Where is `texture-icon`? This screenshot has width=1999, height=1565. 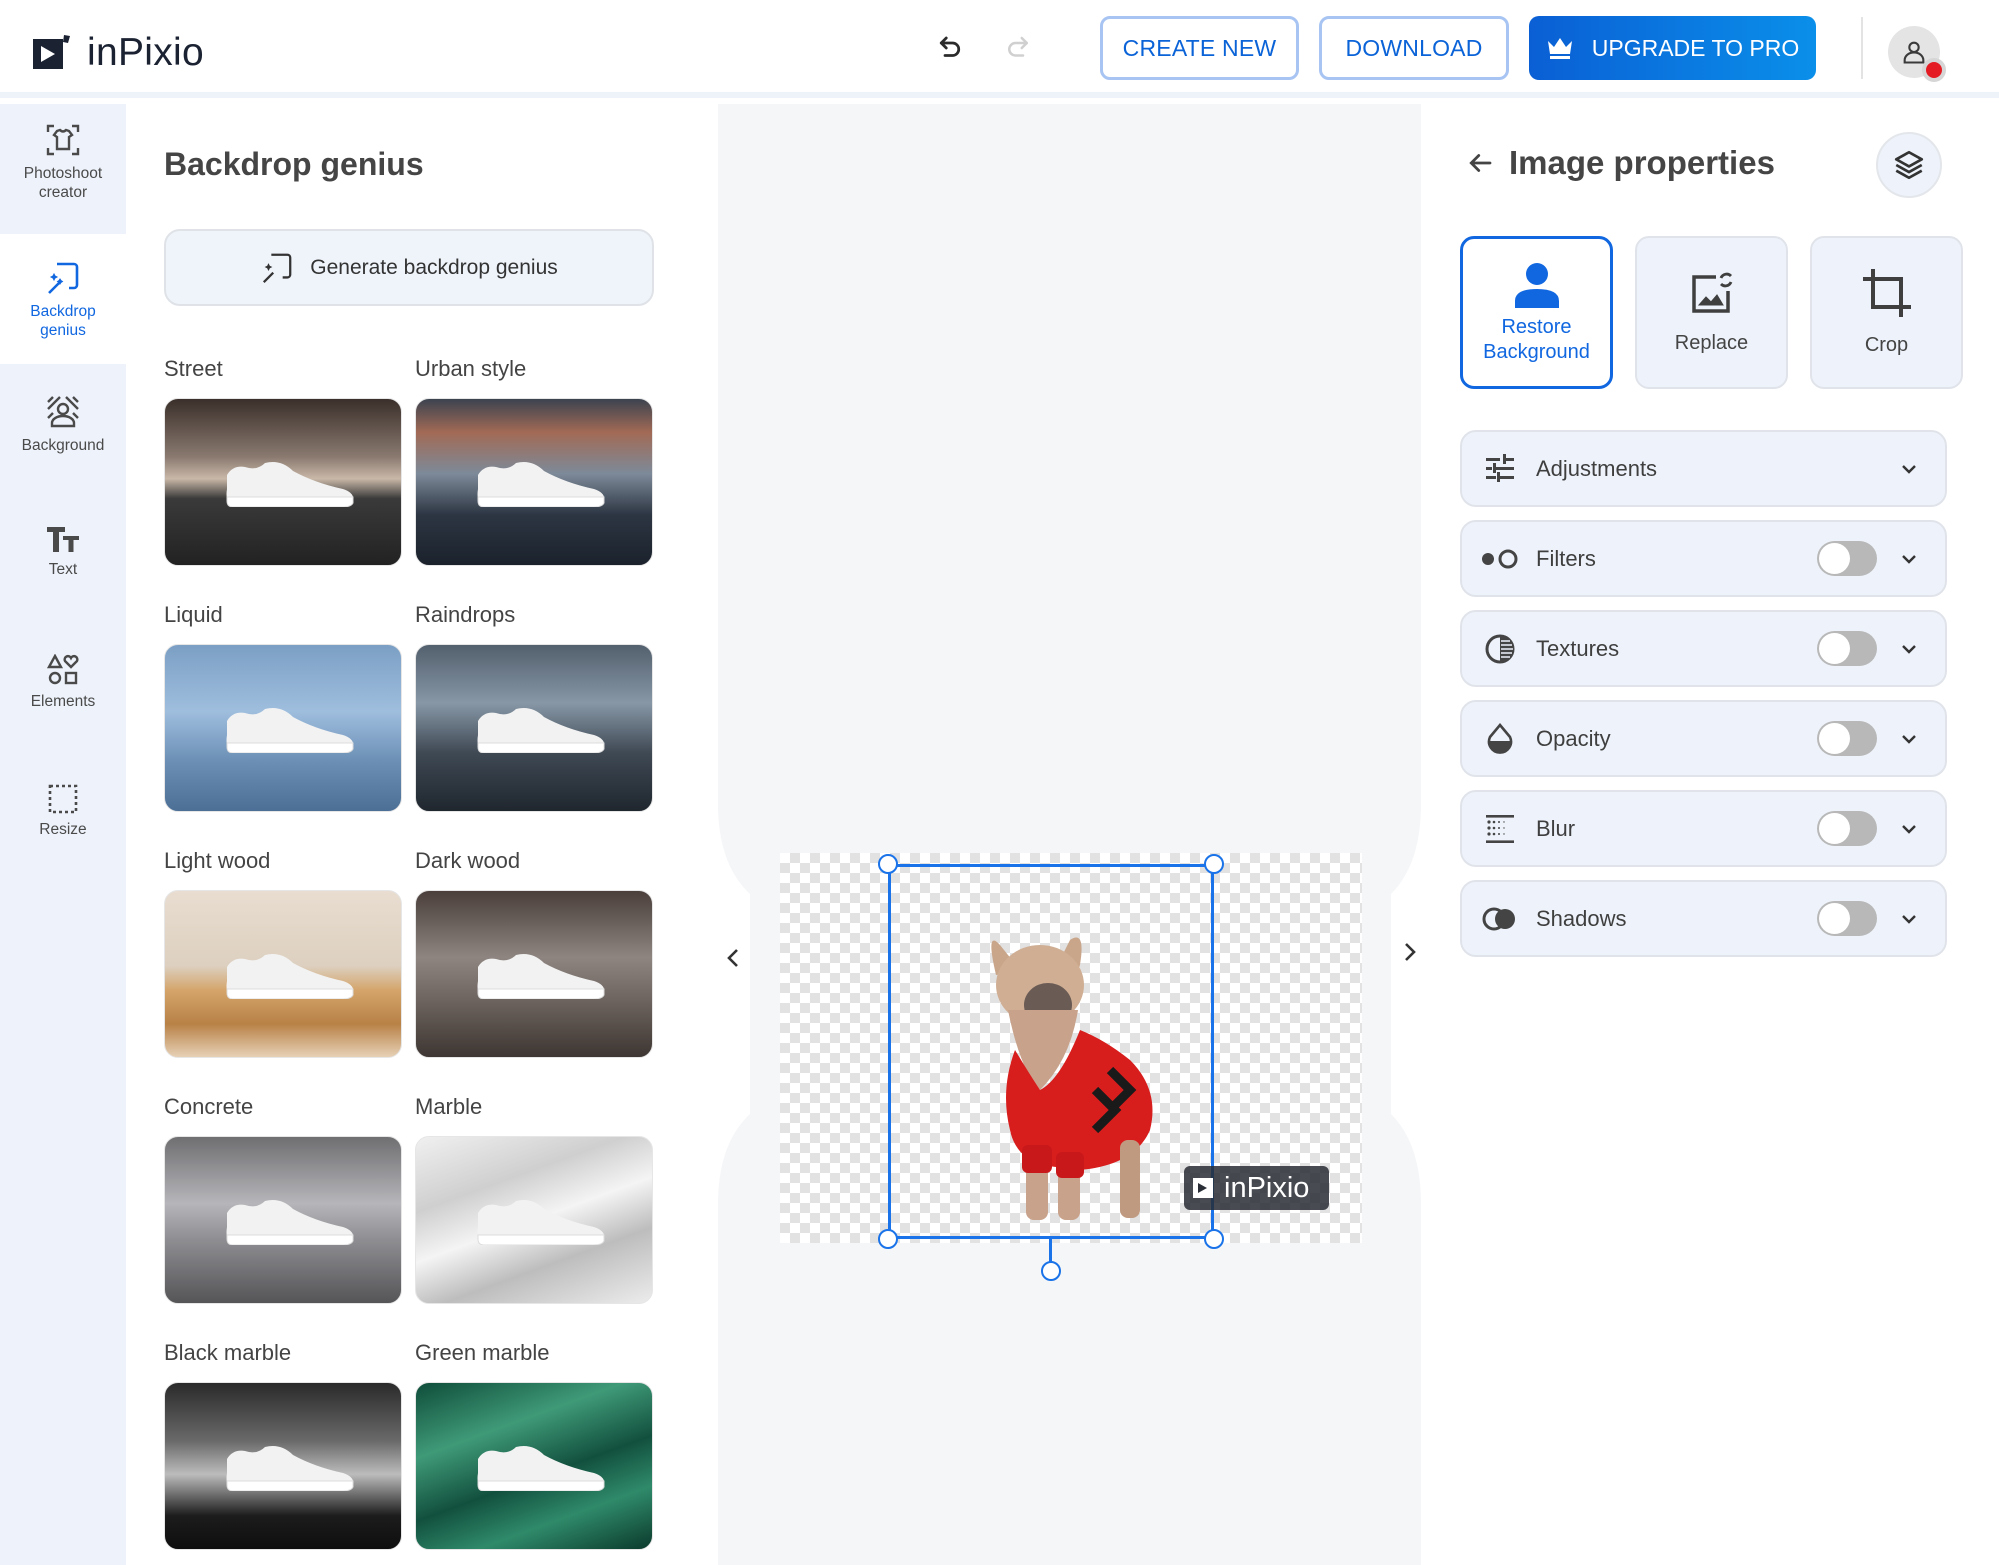 texture-icon is located at coordinates (1500, 649).